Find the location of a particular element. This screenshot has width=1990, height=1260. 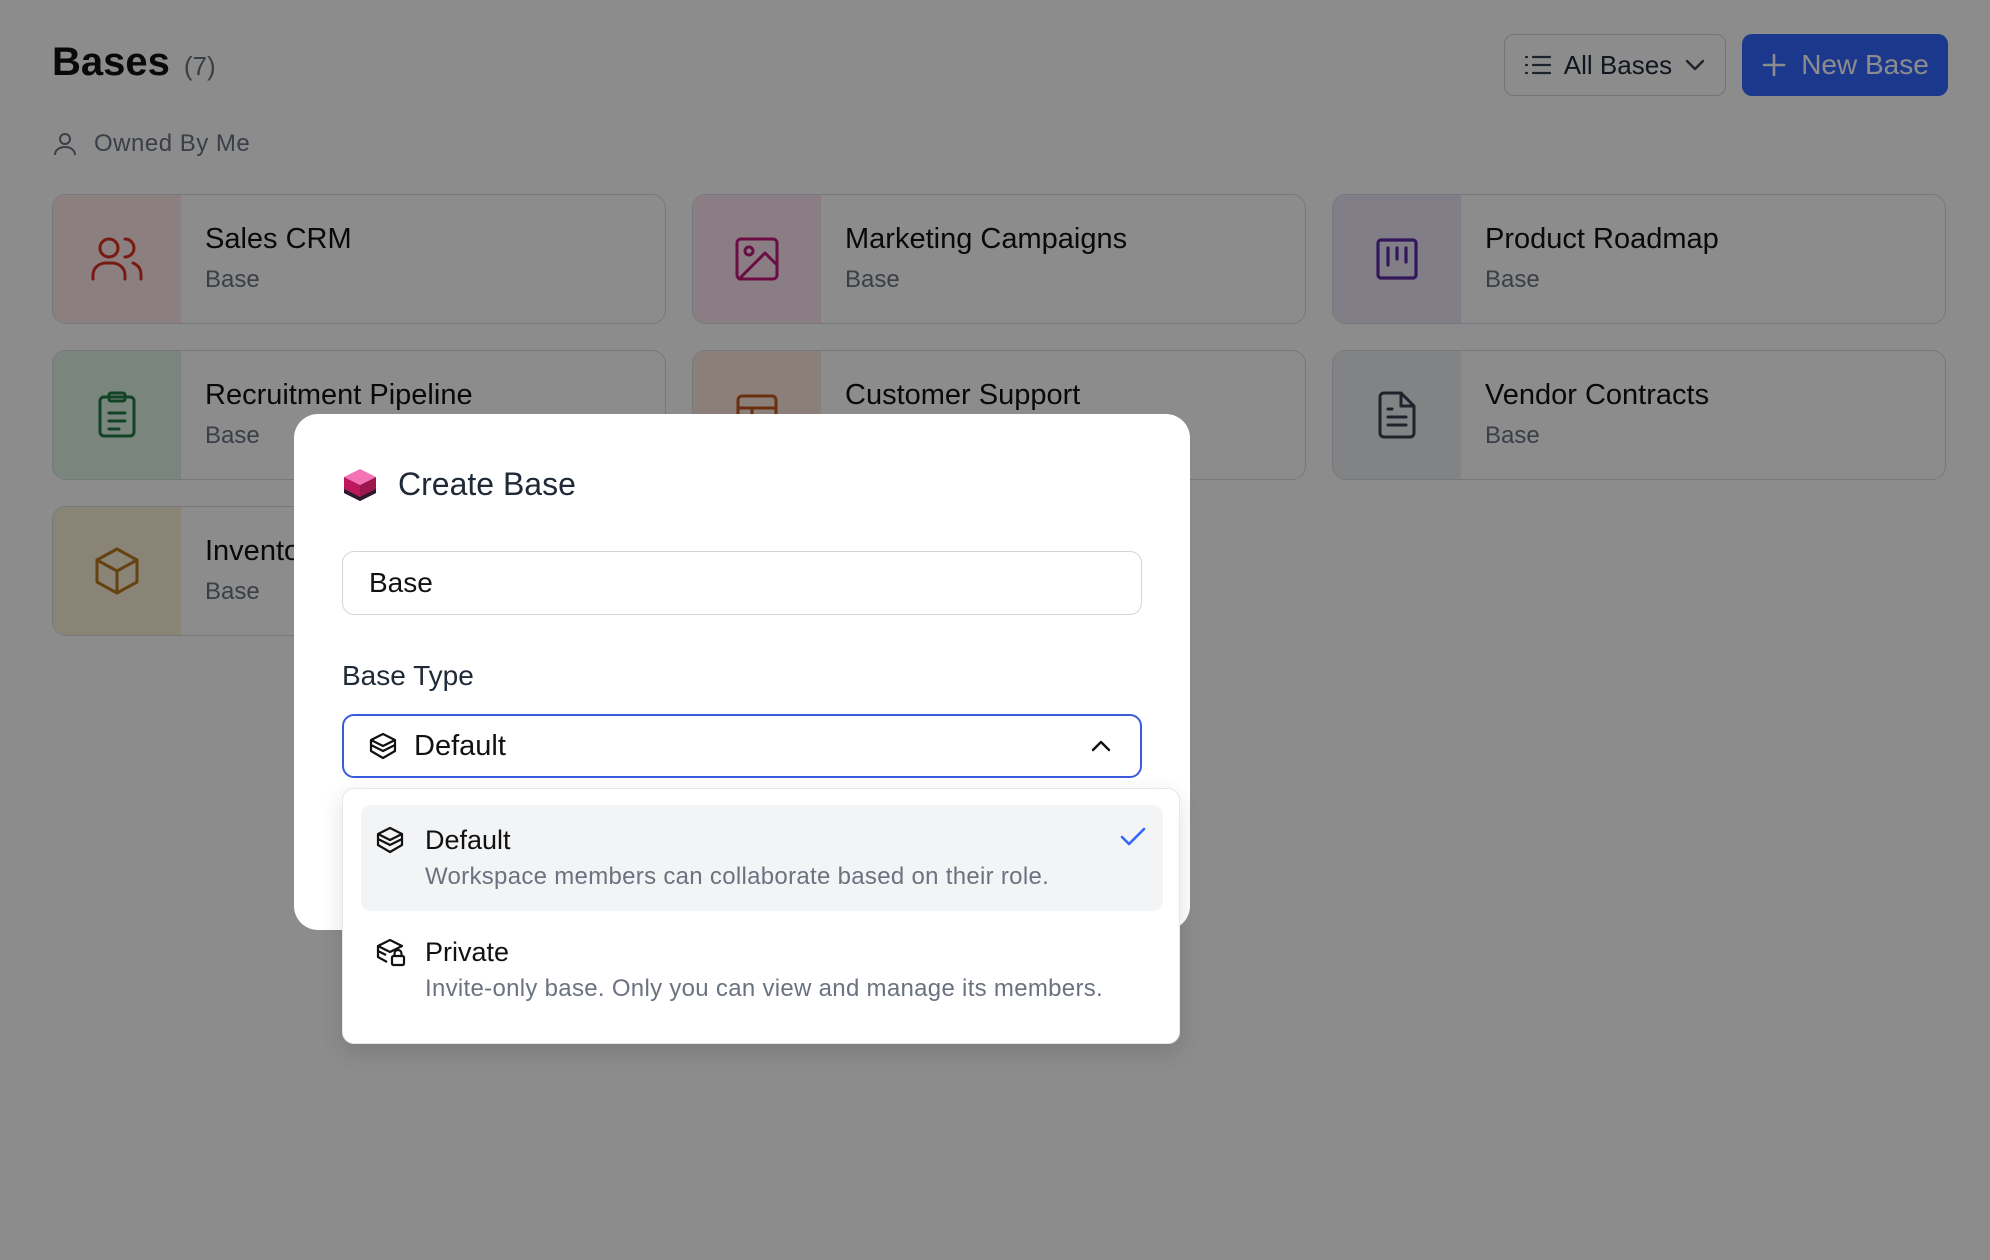

dialog-header: Create Base is located at coordinates (459, 484).